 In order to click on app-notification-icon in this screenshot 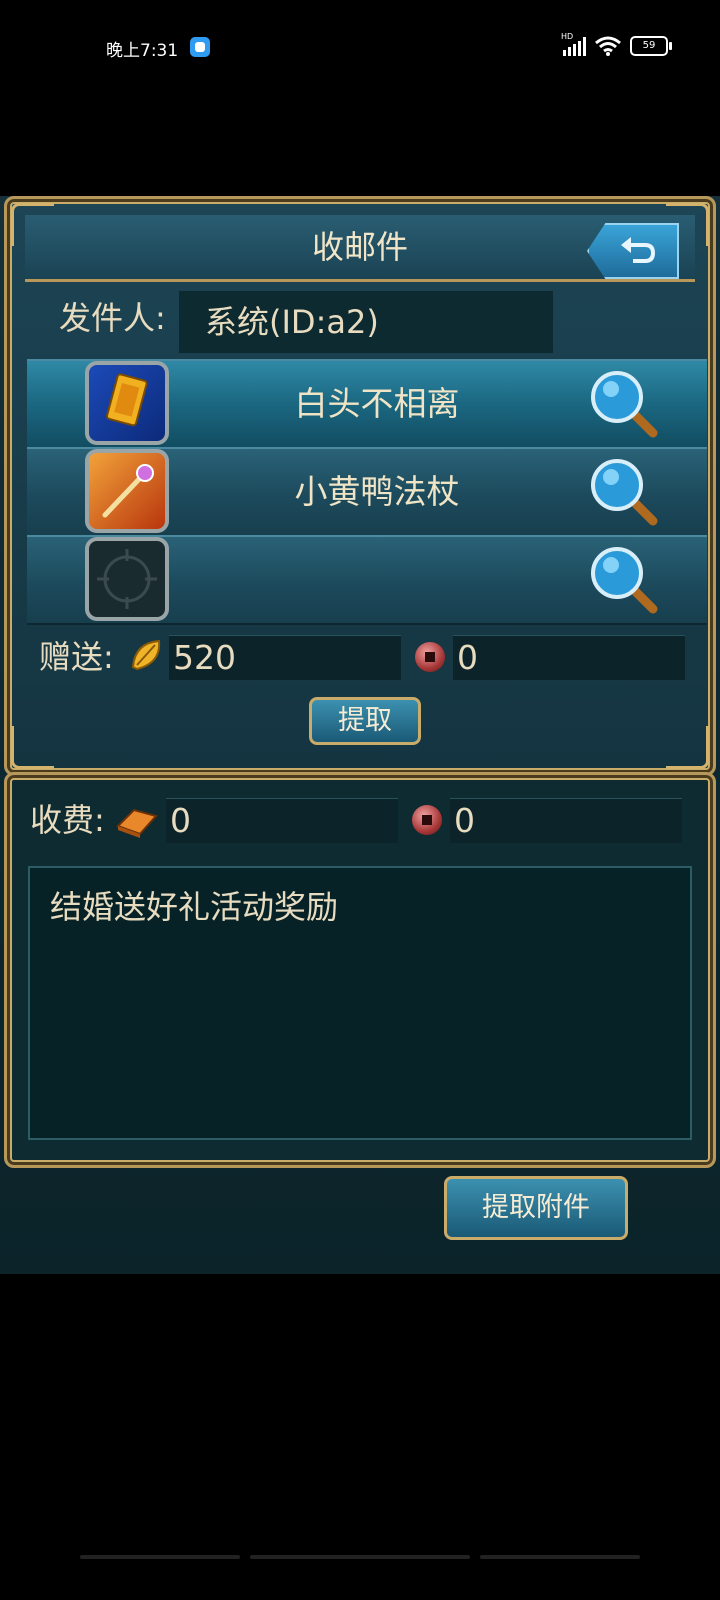, I will do `click(200, 47)`.